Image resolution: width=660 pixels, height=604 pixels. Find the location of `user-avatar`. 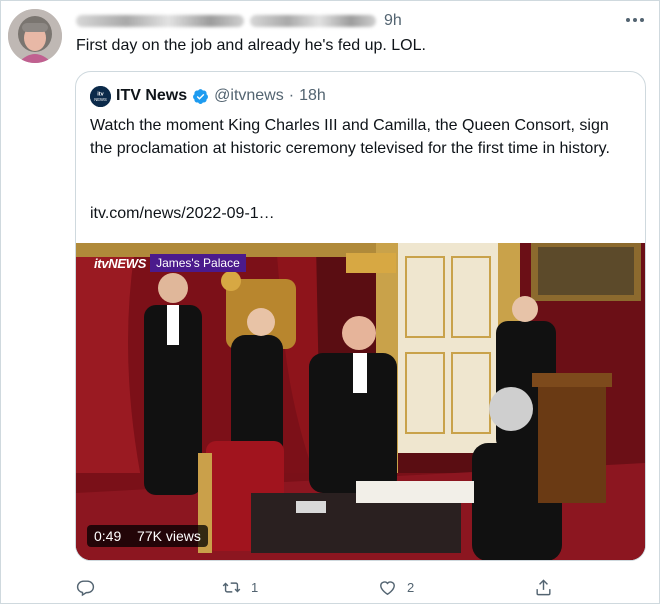

user-avatar is located at coordinates (35, 36).